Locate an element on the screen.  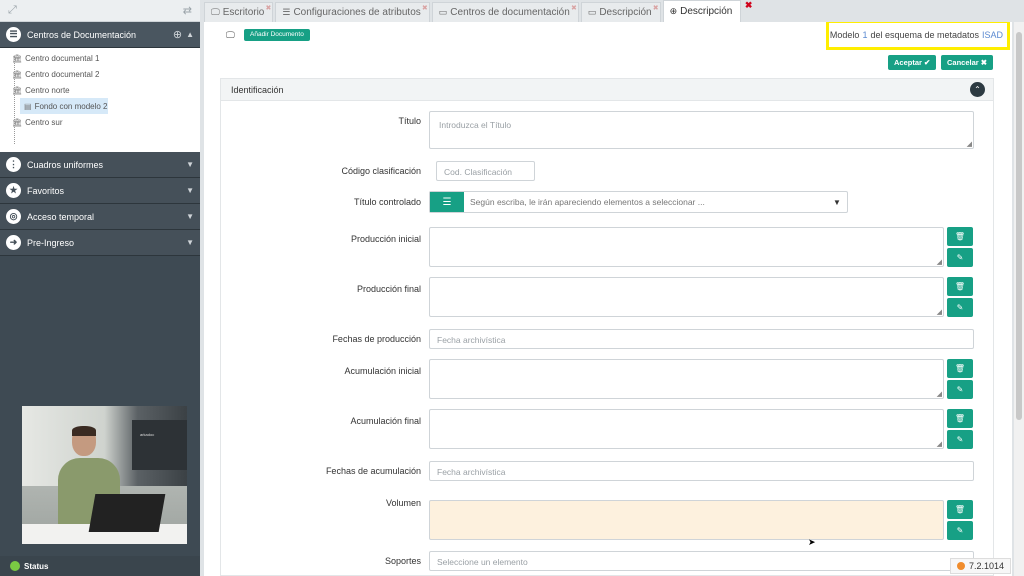
production-dates-input: Fecha archivística is located at coordinates (701, 339).